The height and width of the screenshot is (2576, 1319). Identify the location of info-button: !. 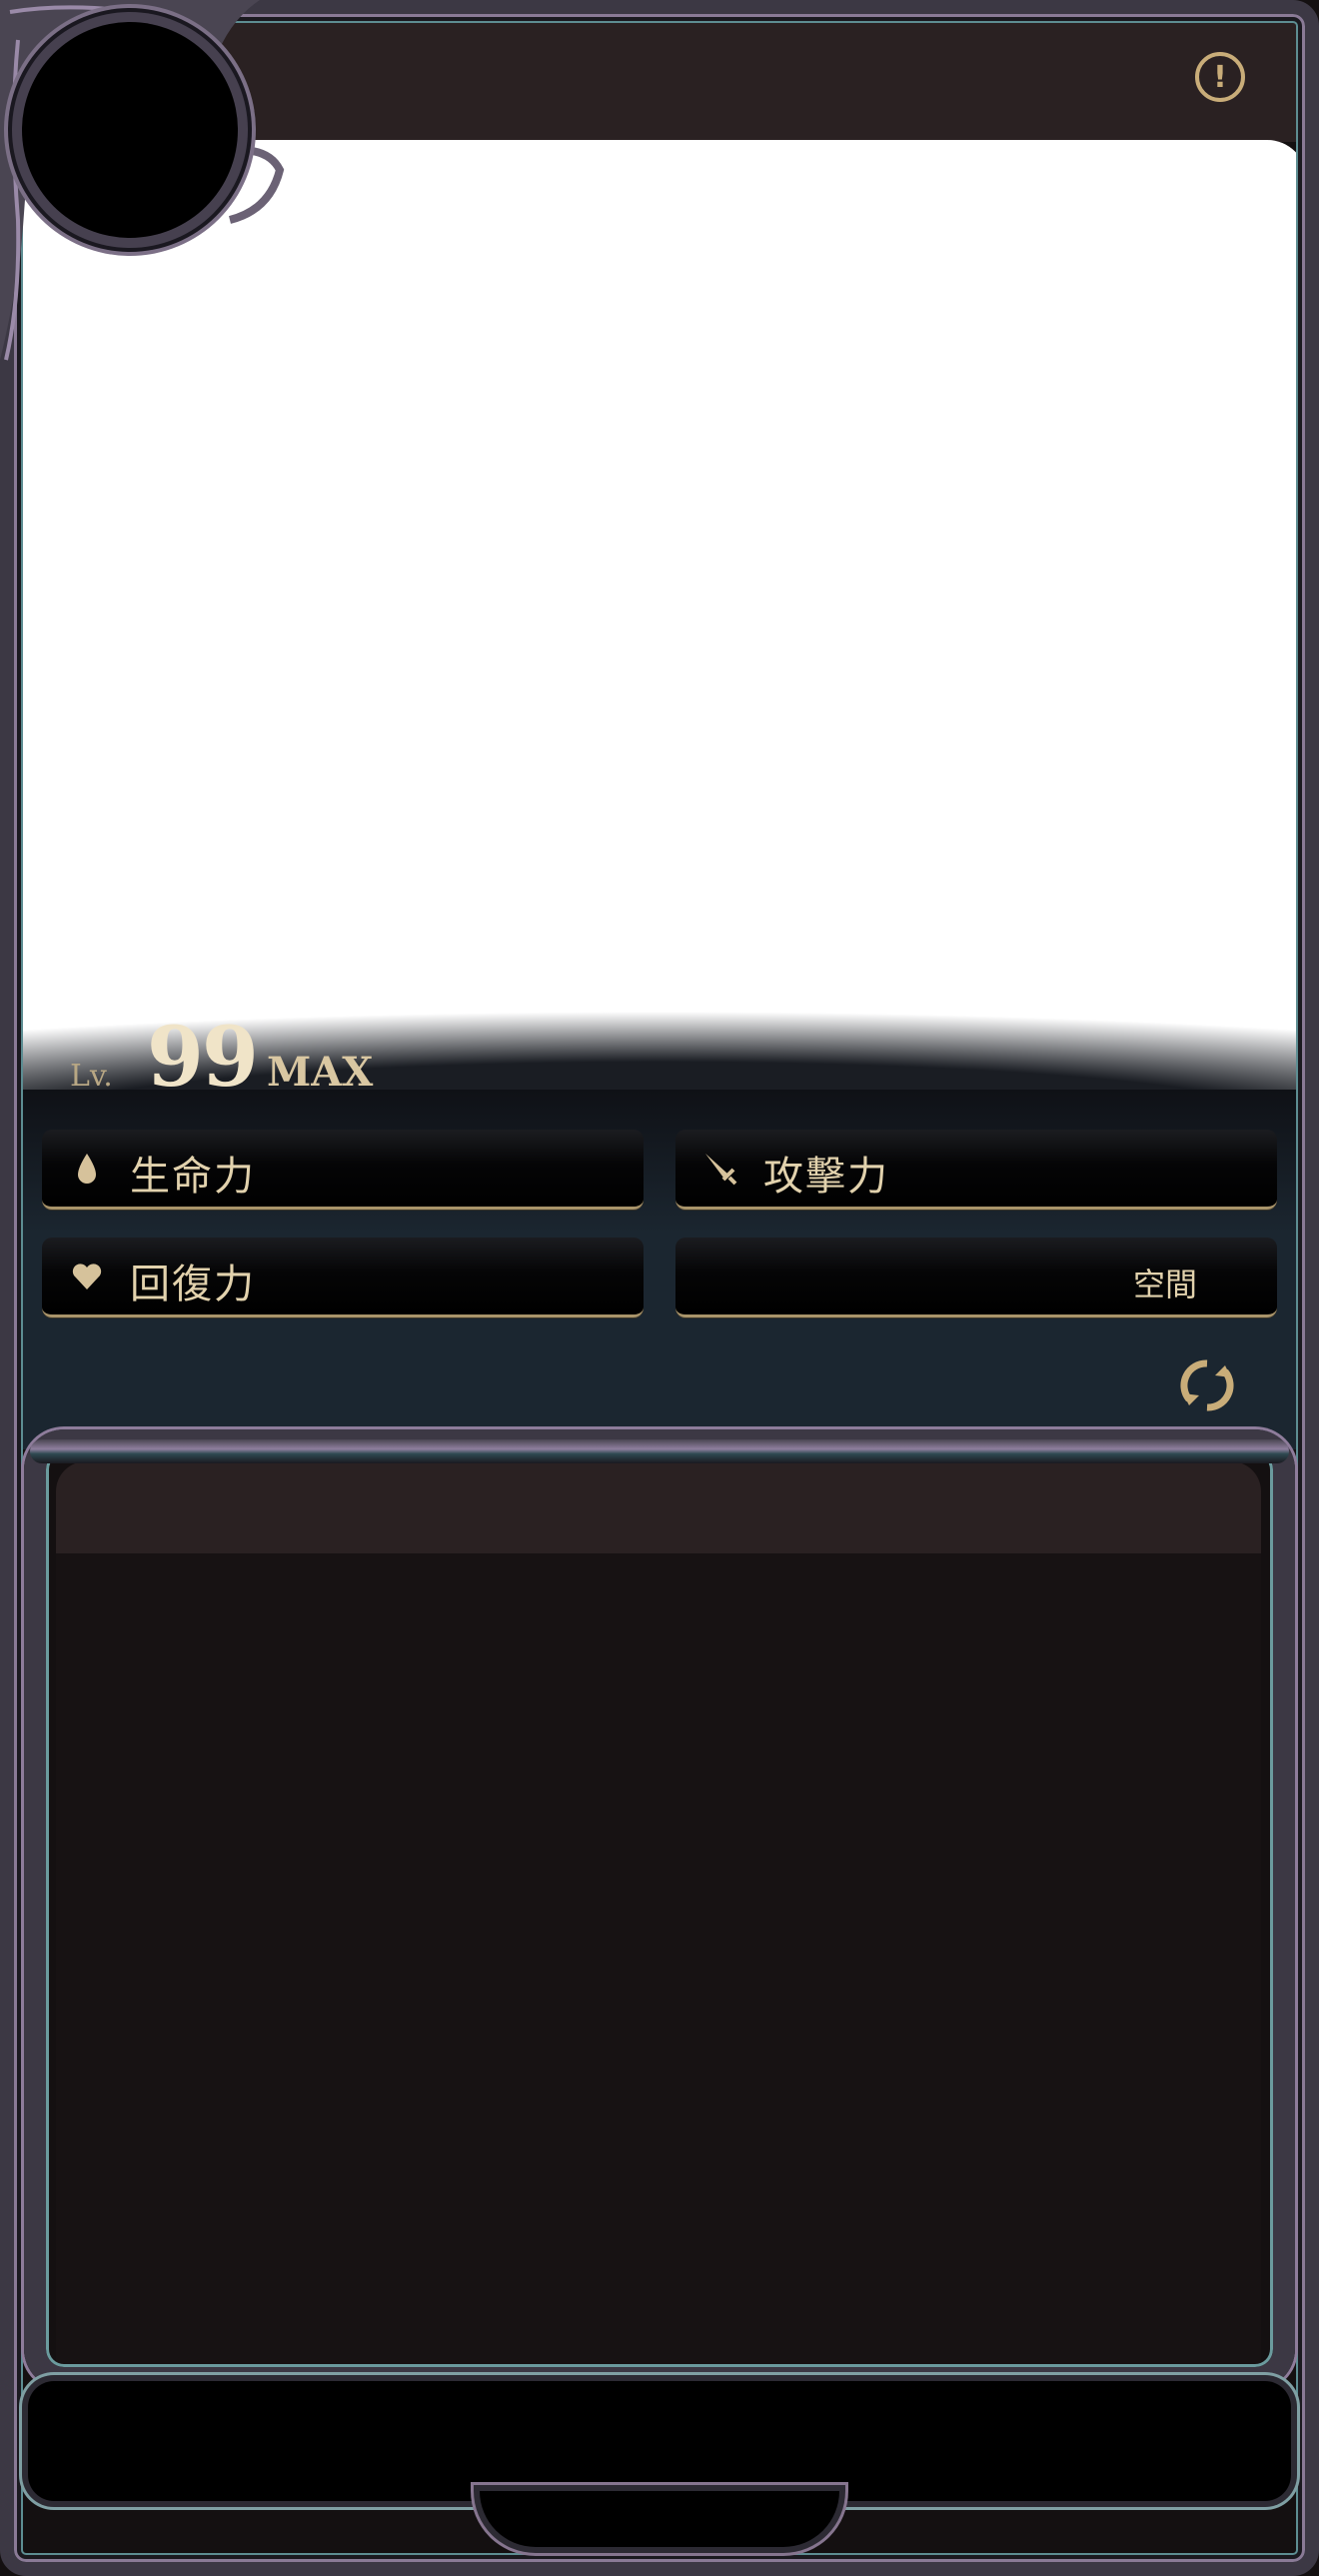
(1220, 77).